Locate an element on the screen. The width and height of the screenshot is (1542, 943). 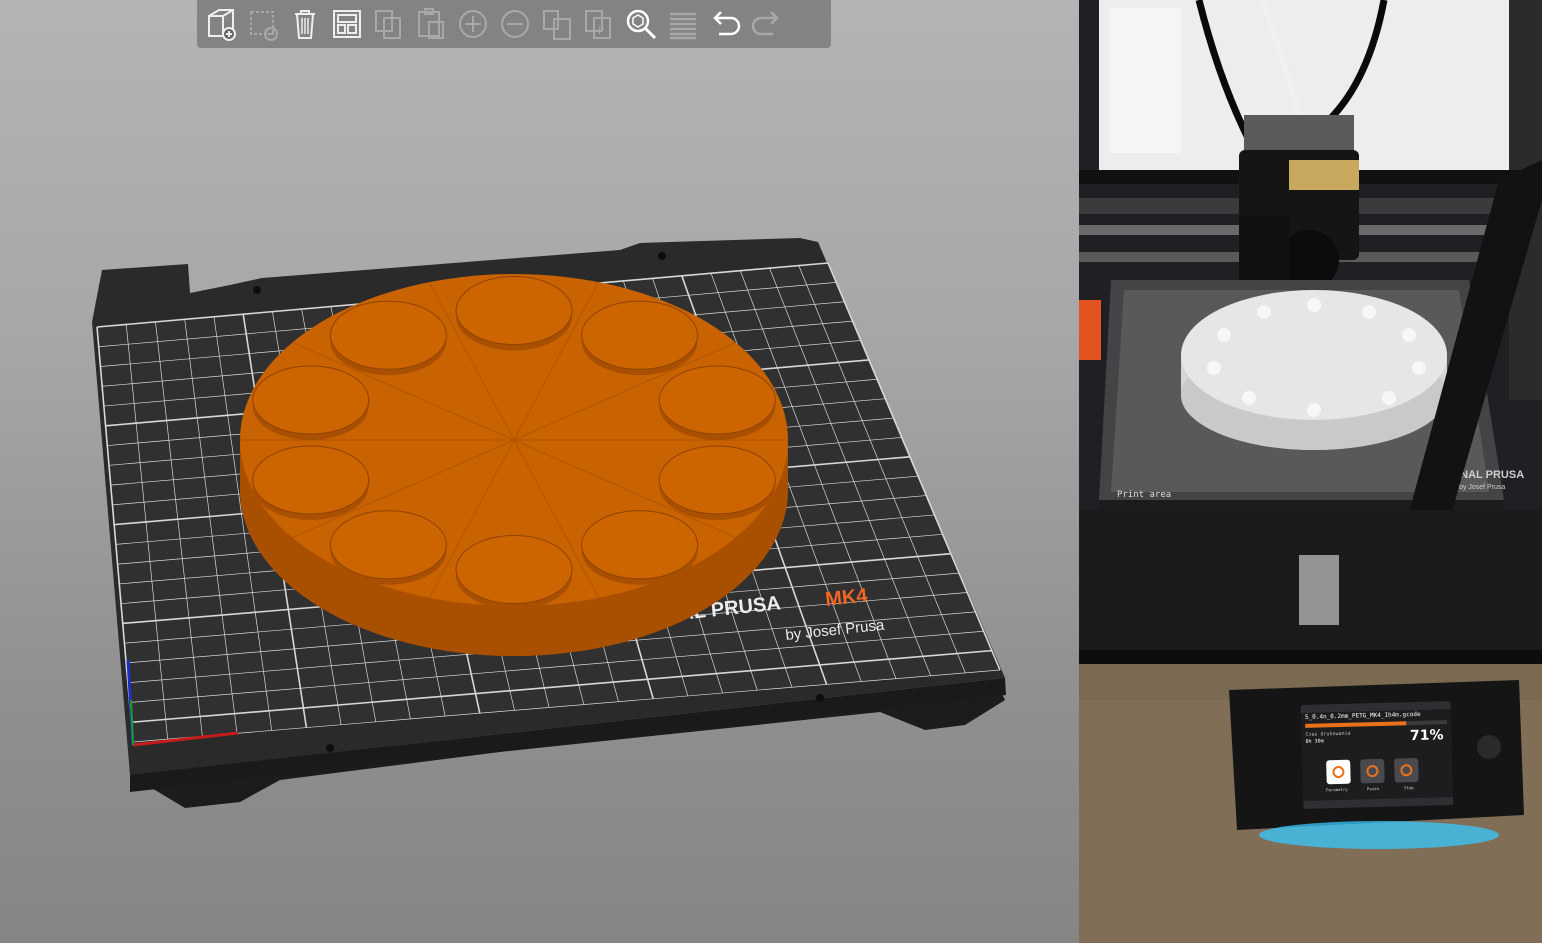
undo-icon is located at coordinates (727, 23).